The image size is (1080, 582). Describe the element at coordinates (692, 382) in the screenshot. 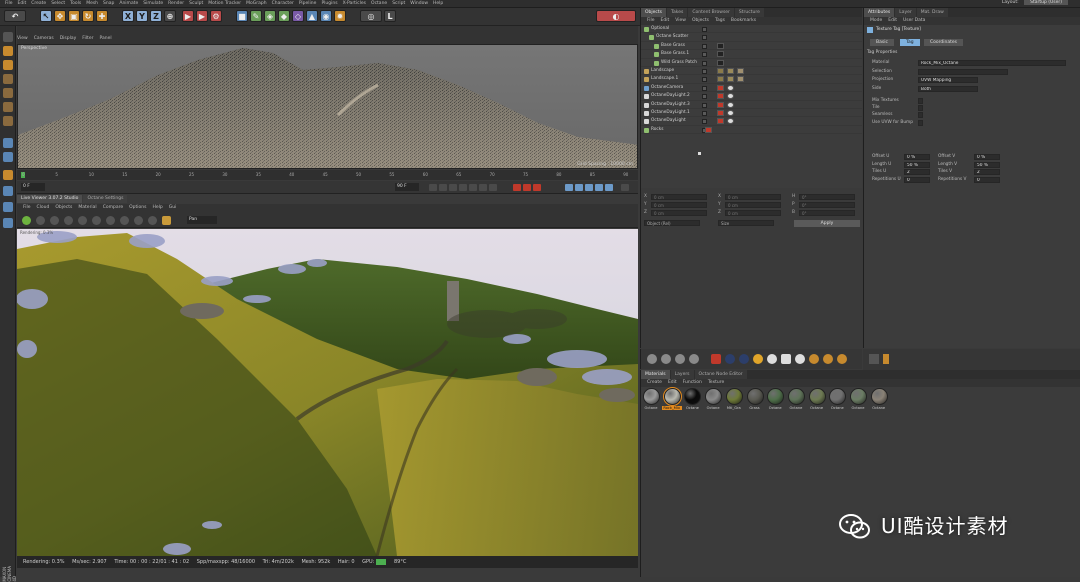

I see `material-menu-function: Function` at that location.